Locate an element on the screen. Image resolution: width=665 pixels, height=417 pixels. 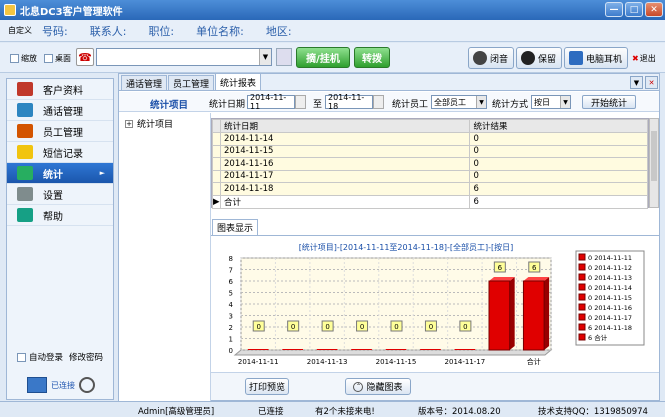
sidebar-item: 客户资料 is located at coordinates (60, 89).